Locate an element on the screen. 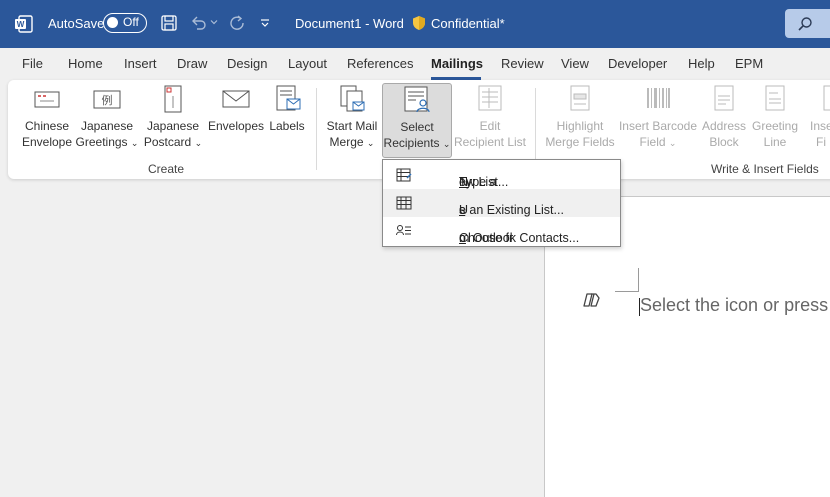  insert-merge-field-label-1: Inser is located at coordinates (820, 126).